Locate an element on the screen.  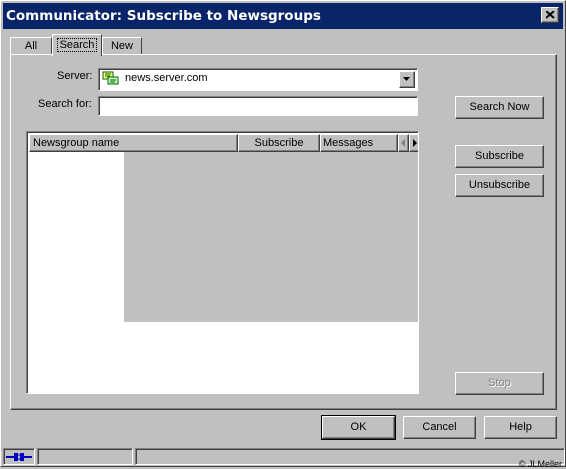
server-dropdown-button is located at coordinates (407, 79).